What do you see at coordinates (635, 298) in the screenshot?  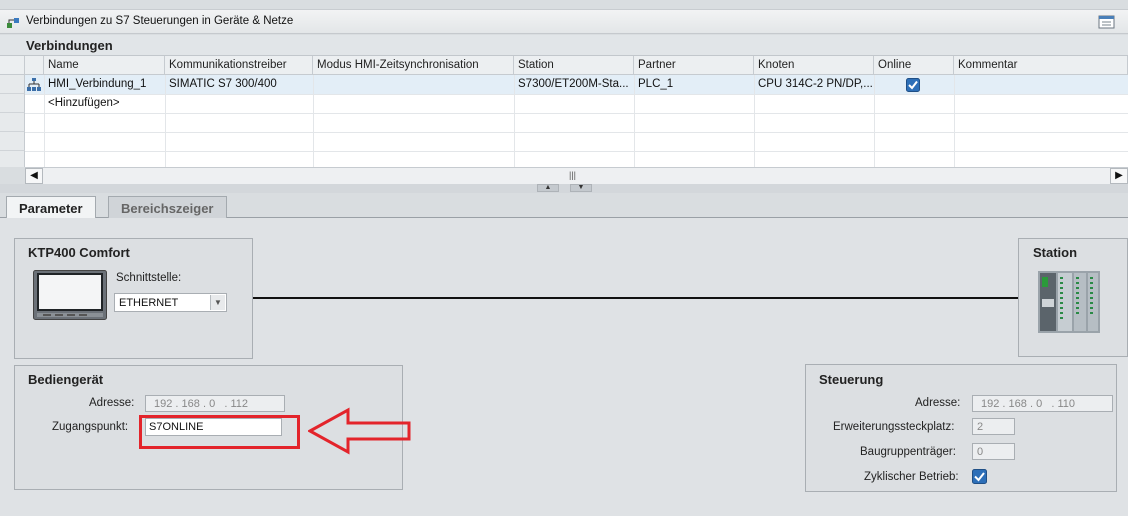 I see `network-line` at bounding box center [635, 298].